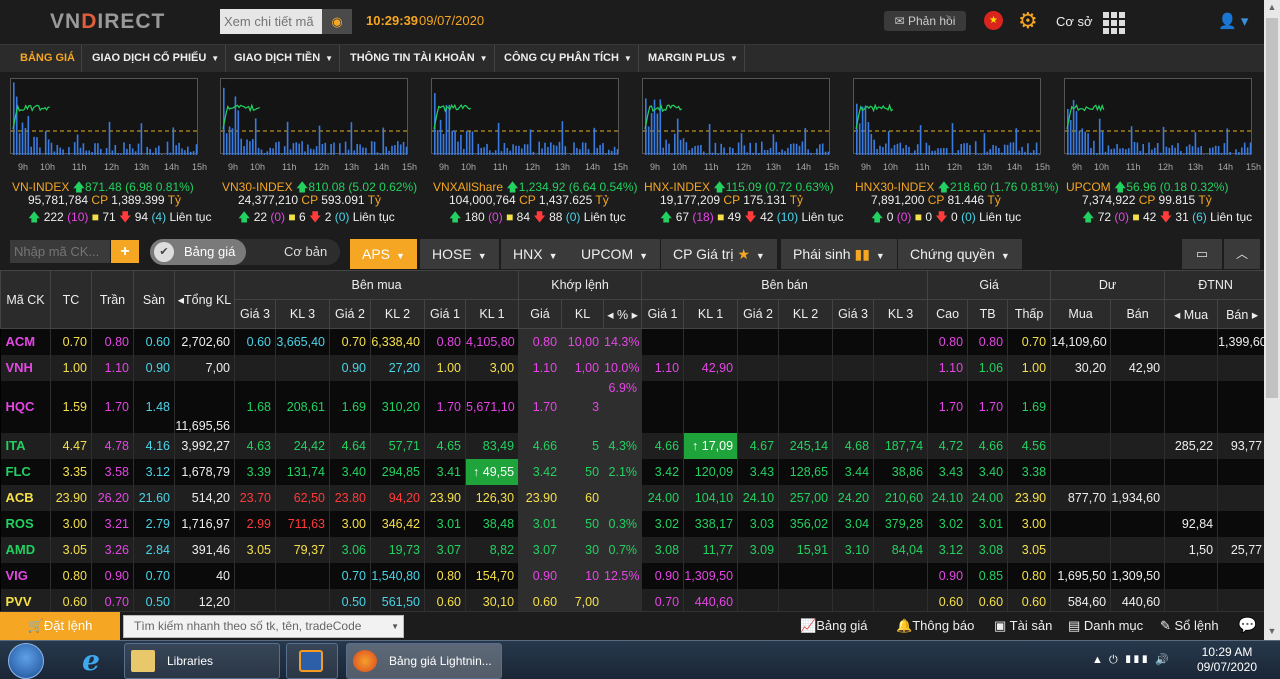 This screenshot has height=679, width=1280. What do you see at coordinates (1189, 626) in the screenshot?
I see `link-so-lenh: ✎ Sổ lệnh` at bounding box center [1189, 626].